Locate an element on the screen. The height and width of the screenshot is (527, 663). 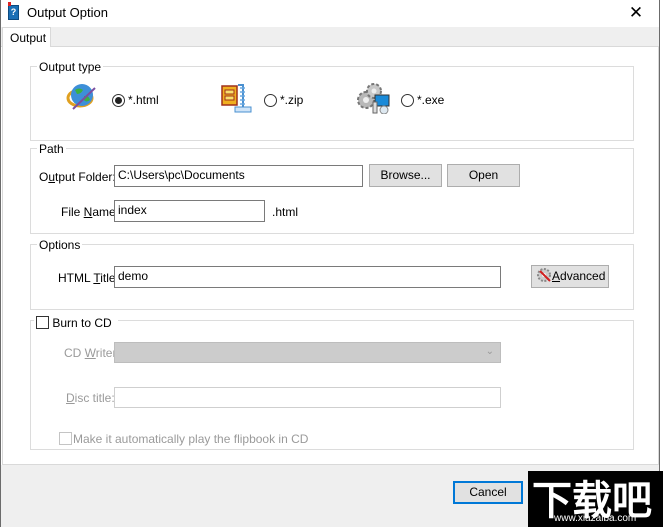
close-button: ✕ is located at coordinates (636, 13).